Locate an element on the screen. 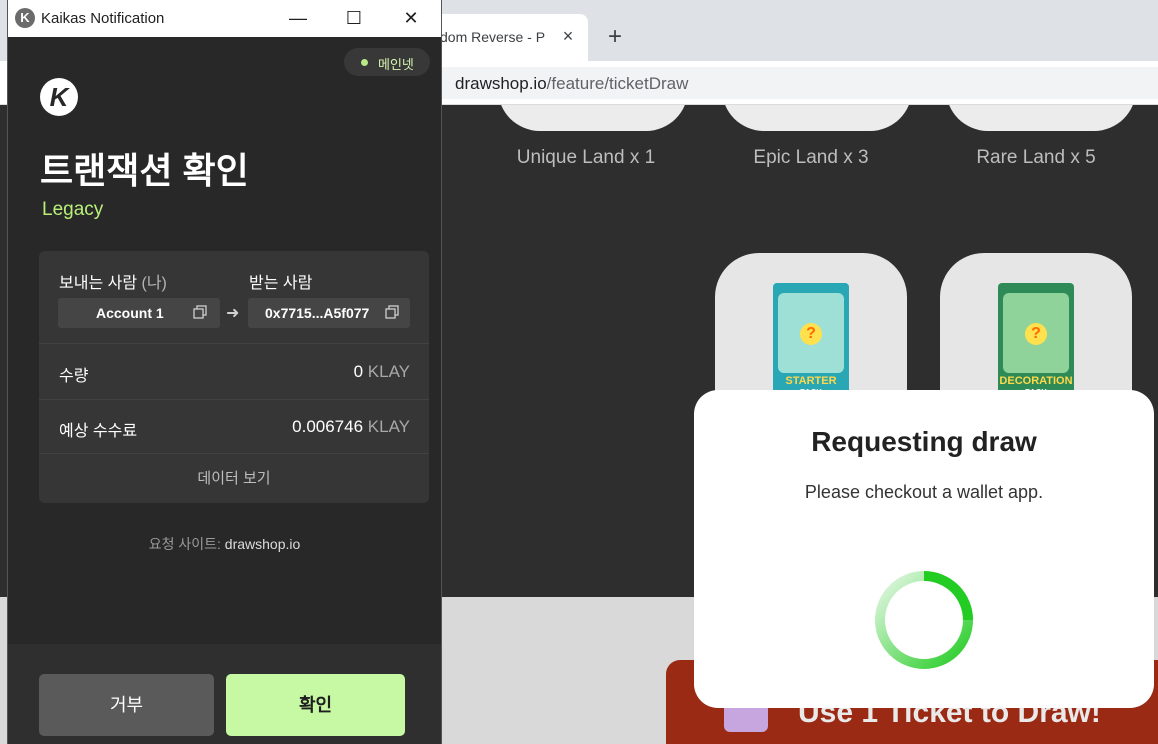 This screenshot has height=744, width=1158. url-text: drawshop.io/feature/ticketDraw is located at coordinates (571, 84).